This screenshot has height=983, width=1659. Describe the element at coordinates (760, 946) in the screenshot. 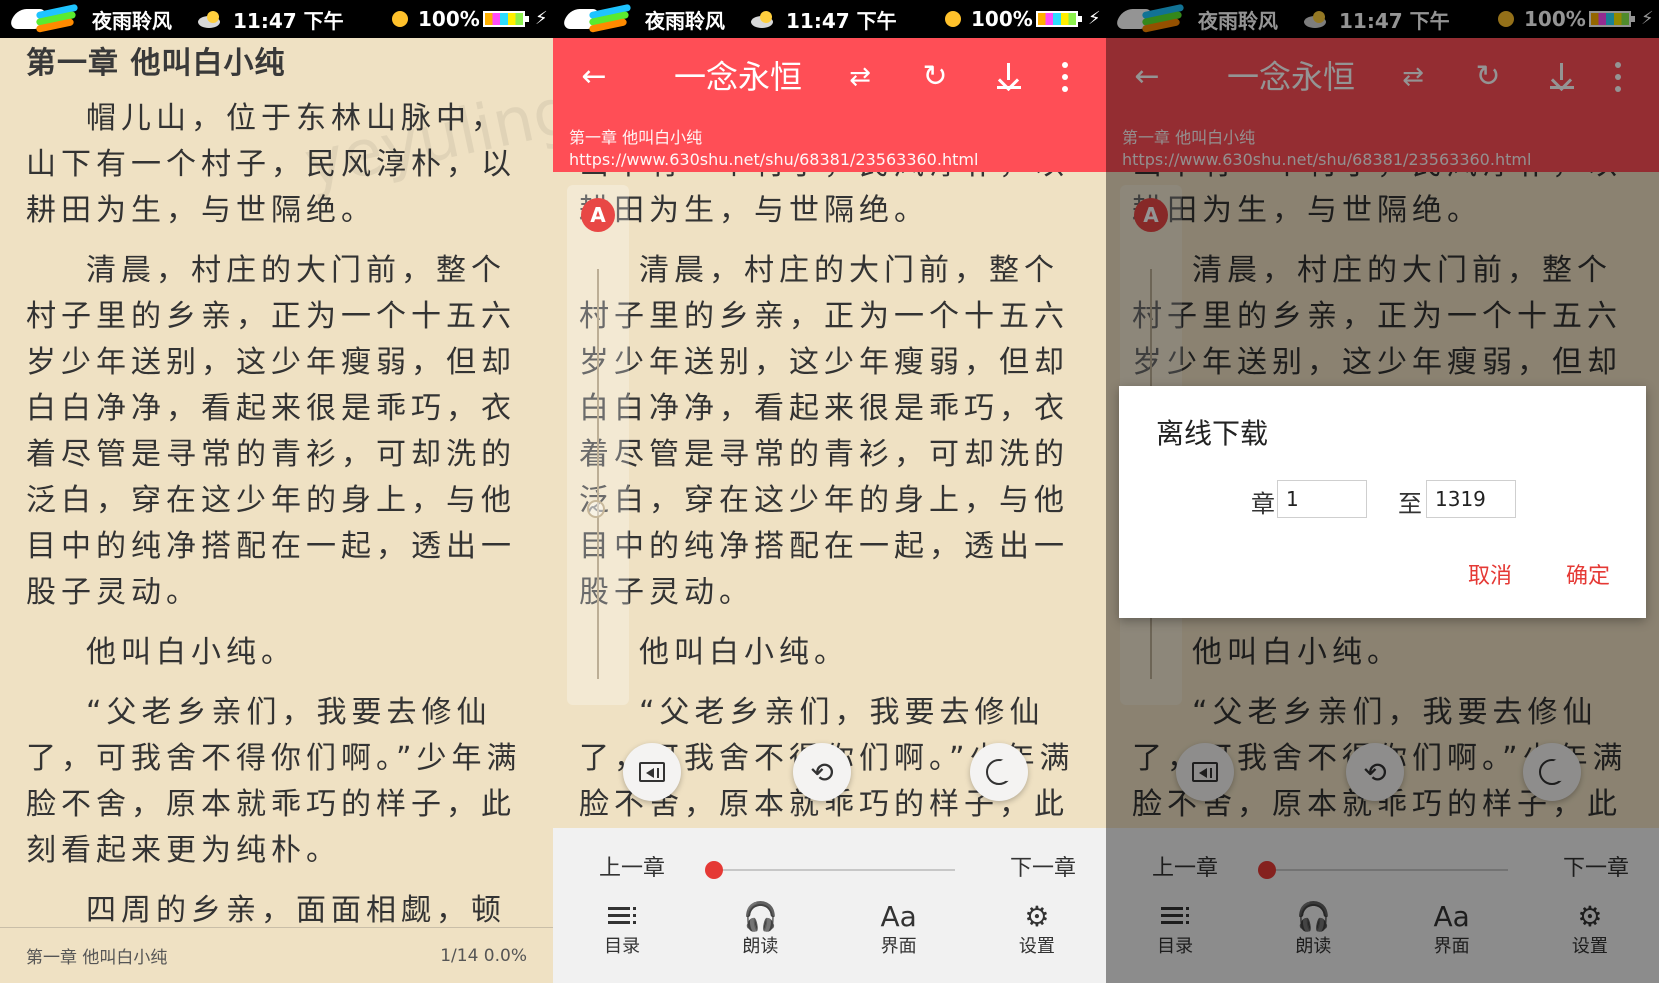

I see `tab-read-aloud-label: 朗读` at that location.